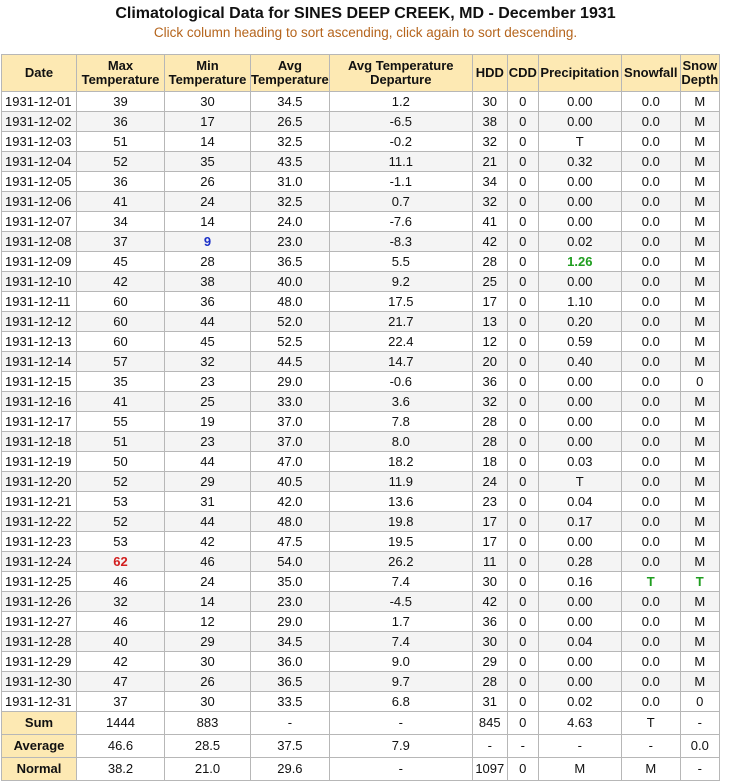 The image size is (731, 781). Describe the element at coordinates (39, 121) in the screenshot. I see `cell-date: 1931-12-02` at that location.